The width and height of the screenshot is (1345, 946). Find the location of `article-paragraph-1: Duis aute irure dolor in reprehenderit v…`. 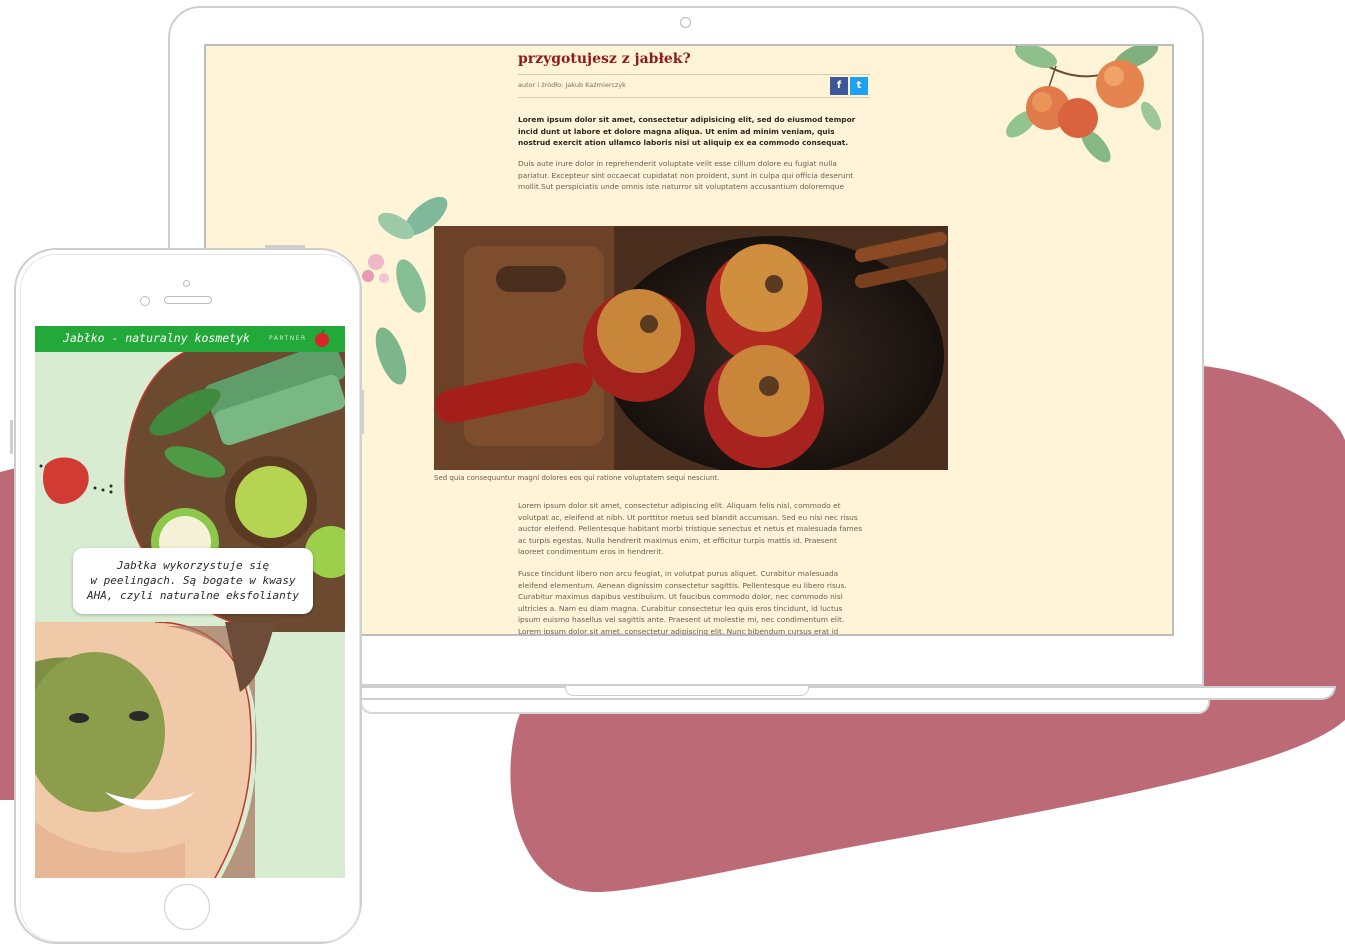

article-paragraph-1: Duis aute irure dolor in reprehenderit v… is located at coordinates (686, 175).